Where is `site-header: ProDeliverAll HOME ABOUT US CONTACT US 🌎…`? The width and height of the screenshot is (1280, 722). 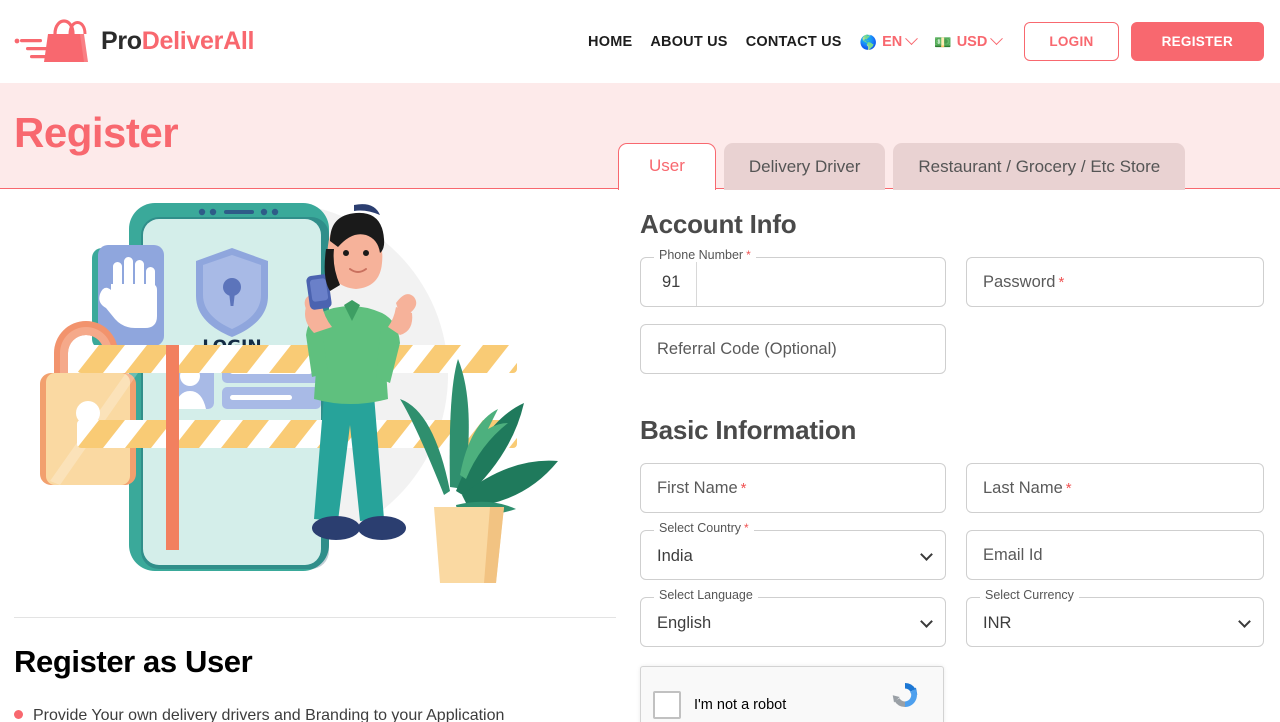
site-header: ProDeliverAll HOME ABOUT US CONTACT US 🌎… is located at coordinates (640, 41).